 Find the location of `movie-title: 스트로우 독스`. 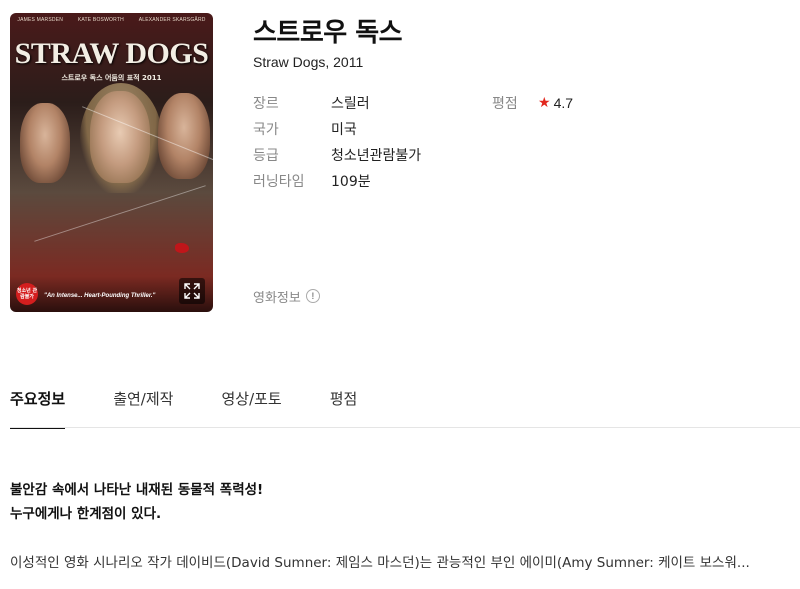

movie-title: 스트로우 독스 is located at coordinates (328, 33).